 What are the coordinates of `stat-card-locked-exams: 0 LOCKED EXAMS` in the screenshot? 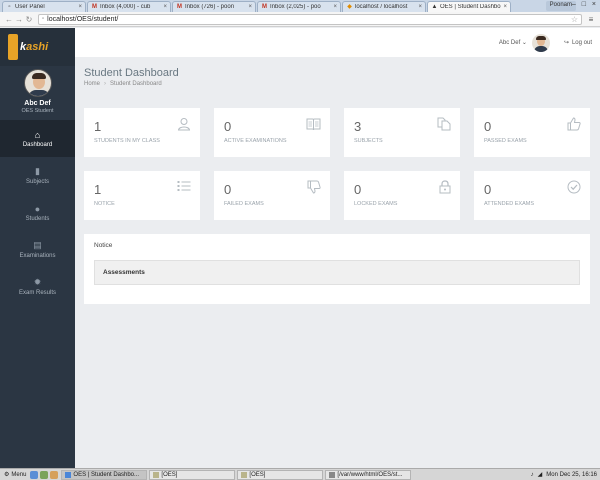 It's located at (402, 195).